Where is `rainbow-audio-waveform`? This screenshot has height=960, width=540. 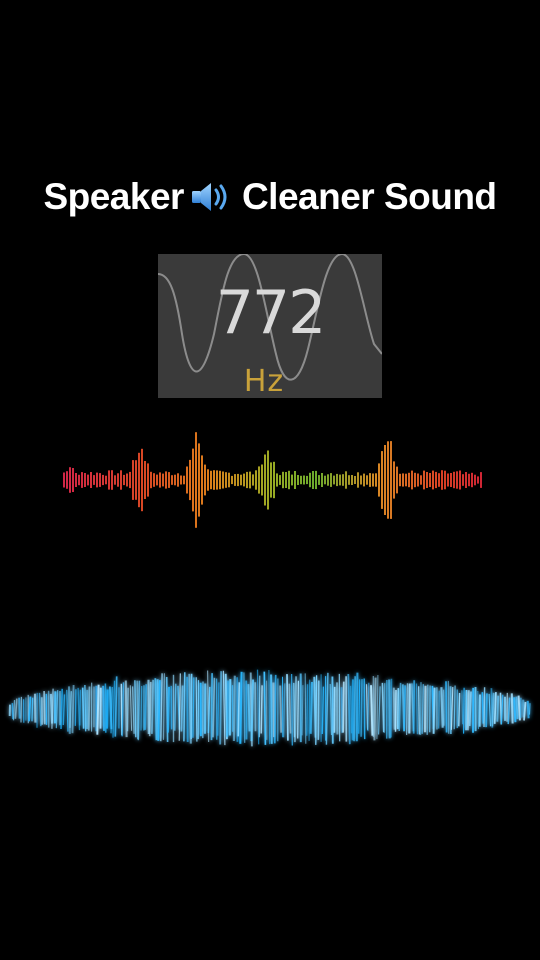 rainbow-audio-waveform is located at coordinates (272, 480).